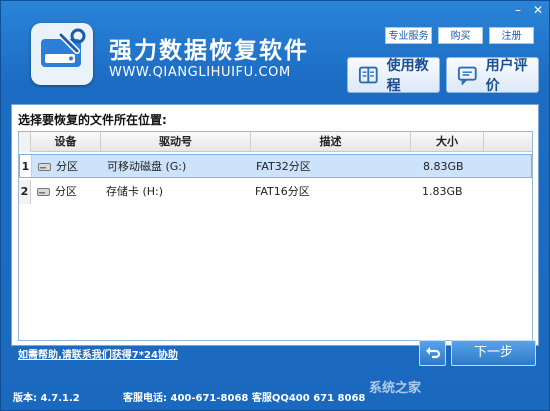 This screenshot has height=411, width=550. Describe the element at coordinates (407, 76) in the screenshot. I see `tutorial-label: 使用教程` at that location.